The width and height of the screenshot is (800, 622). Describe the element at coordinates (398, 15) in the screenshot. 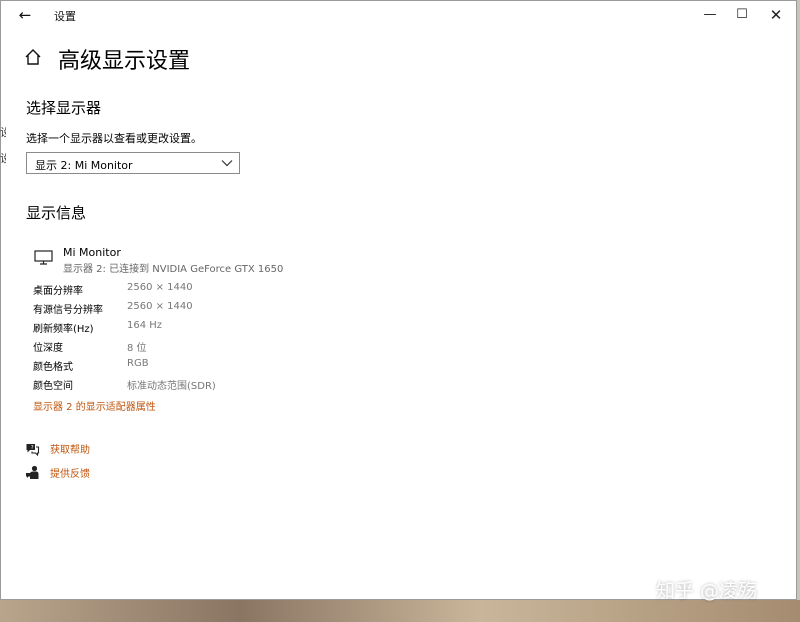

I see `title-bar: ← 设置 — ☐ ✕` at that location.